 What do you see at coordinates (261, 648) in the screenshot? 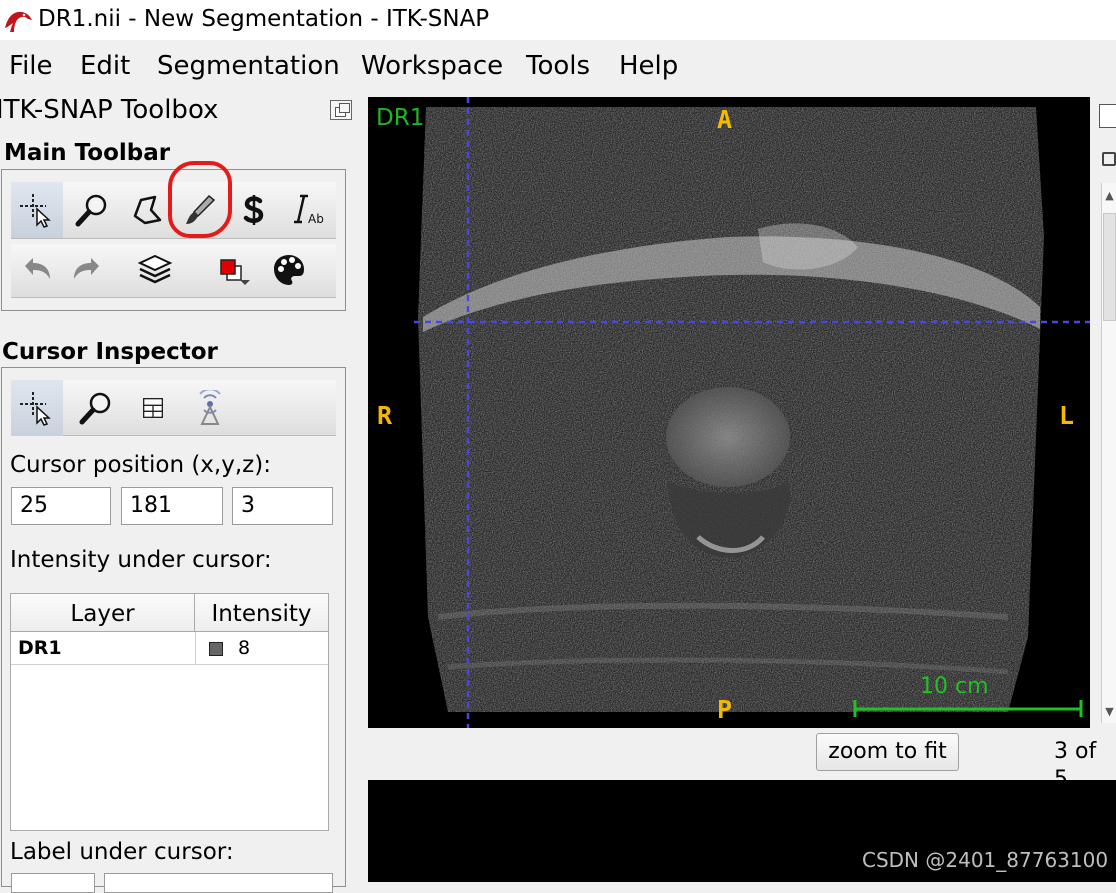
I see `row-intensity-cell: 8` at bounding box center [261, 648].